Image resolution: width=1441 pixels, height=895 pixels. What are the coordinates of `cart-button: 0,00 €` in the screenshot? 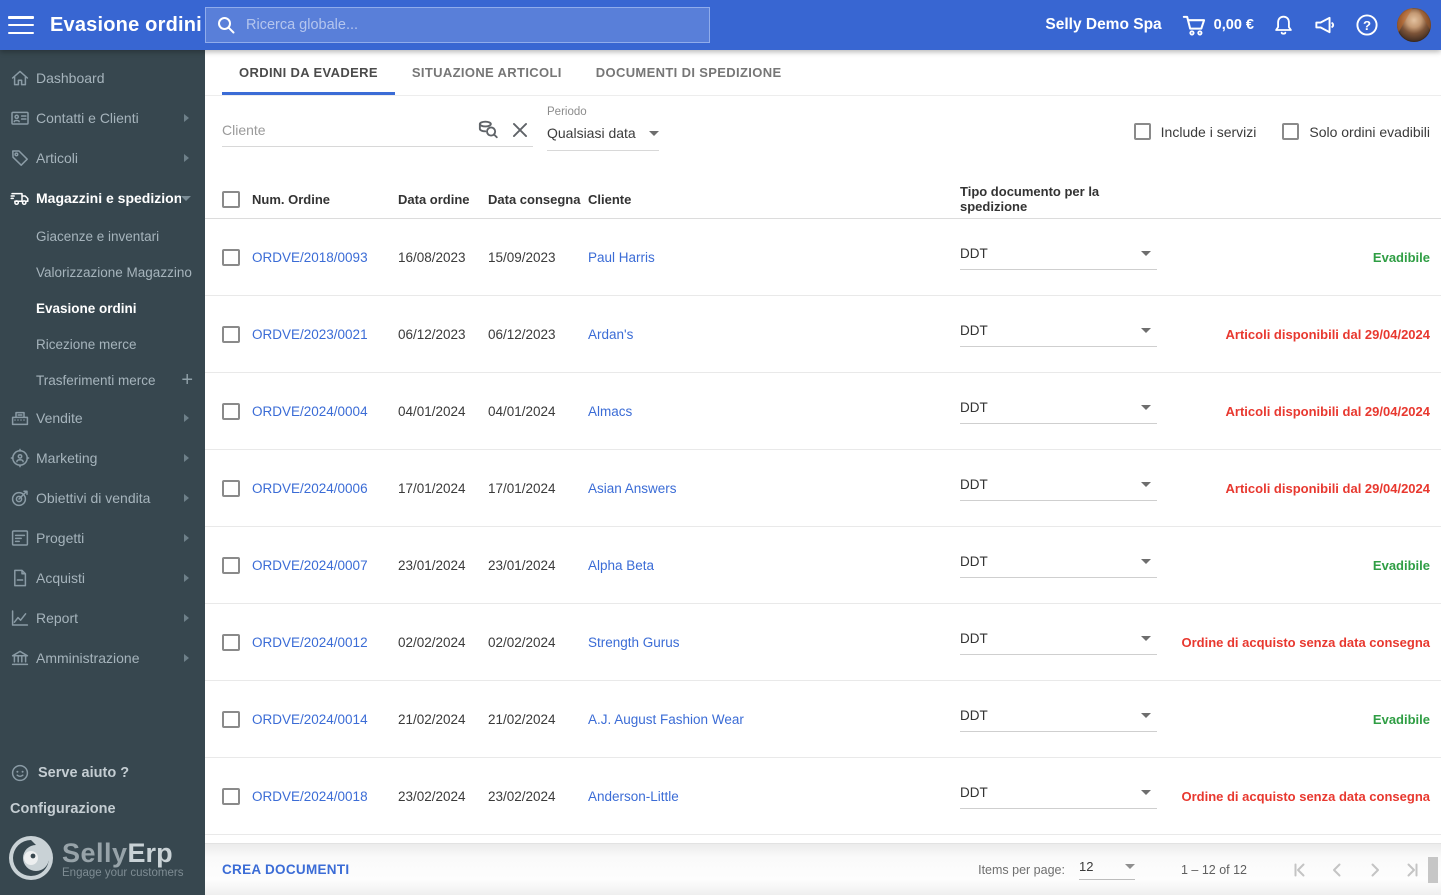 It's located at (1218, 25).